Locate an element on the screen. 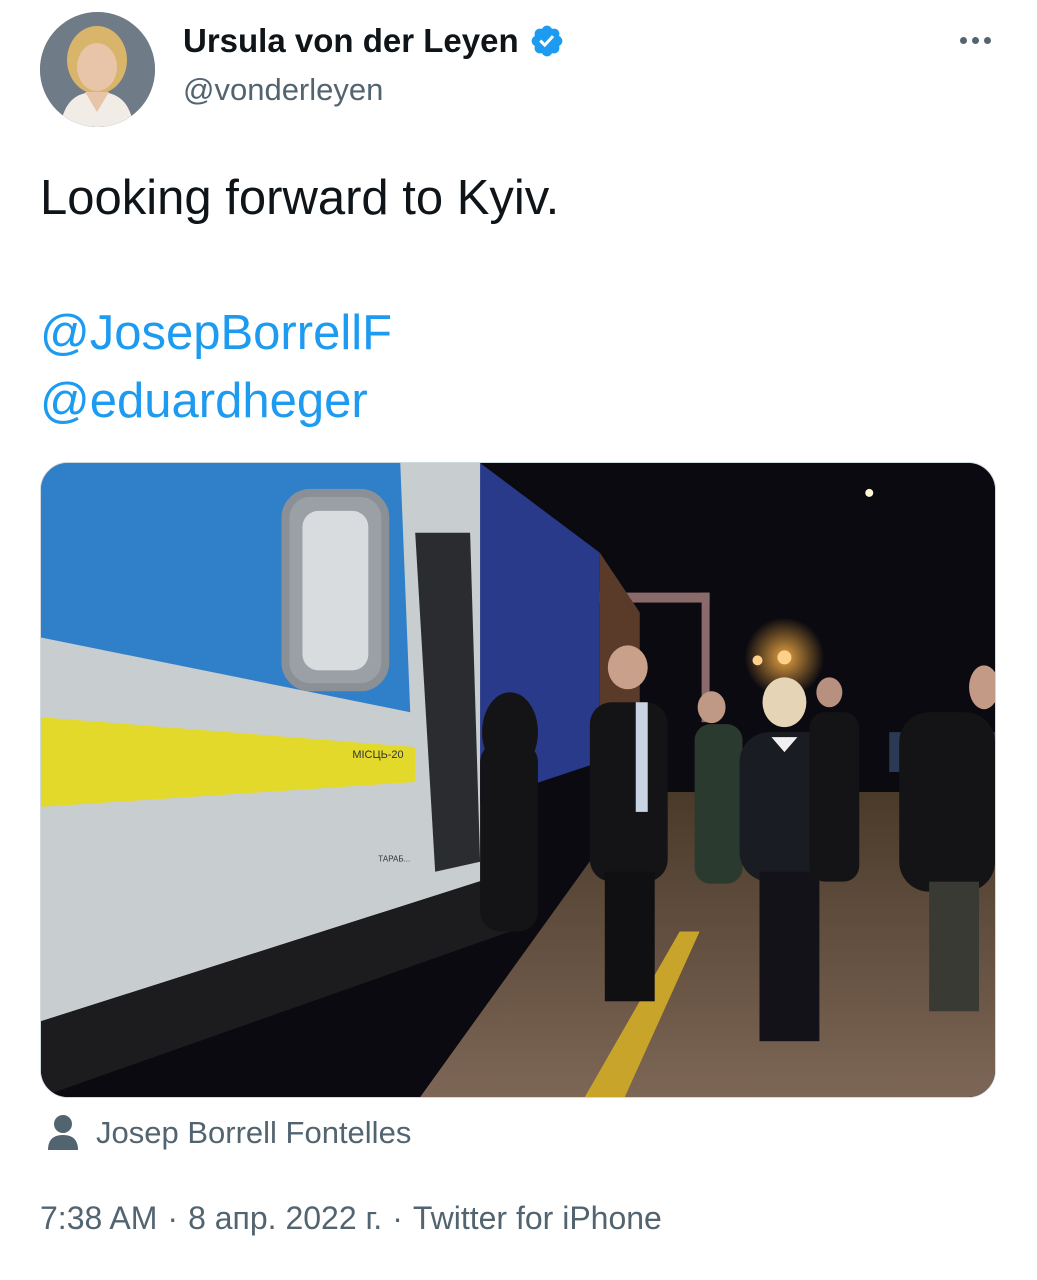  photo-credit: Josep Borrell Fontelles is located at coordinates (228, 1133).